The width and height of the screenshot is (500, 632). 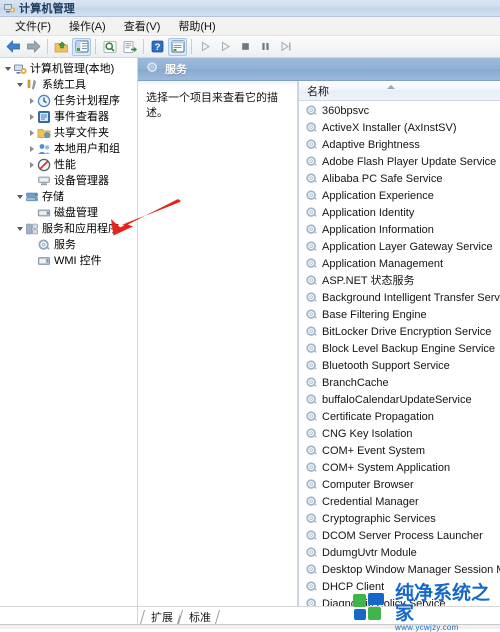 What do you see at coordinates (399, 552) in the screenshot?
I see `service-row: DdumgUvtr Module` at bounding box center [399, 552].